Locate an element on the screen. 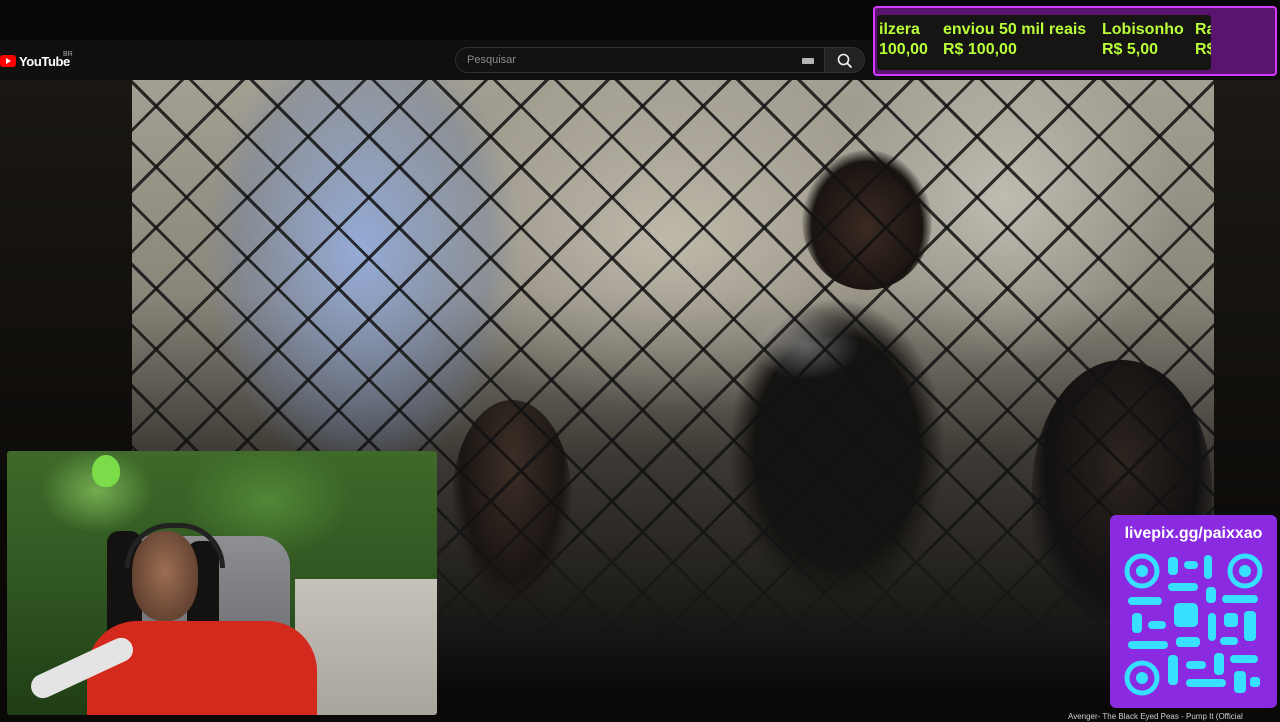 The image size is (1280, 722). donation-amount: 100,00 is located at coordinates (903, 49).